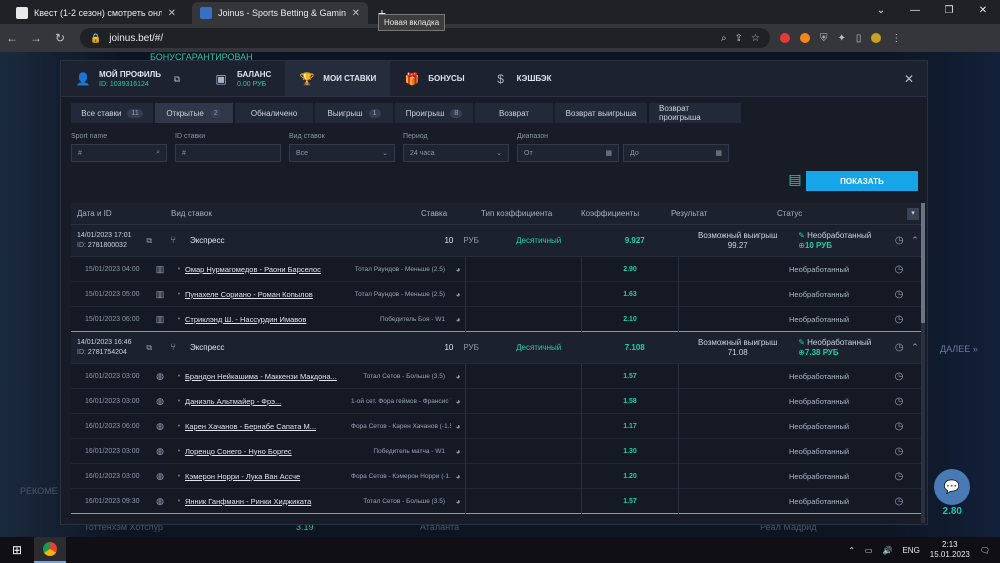  I want to click on recommend-label: РЕКОМЕ, so click(39, 491).